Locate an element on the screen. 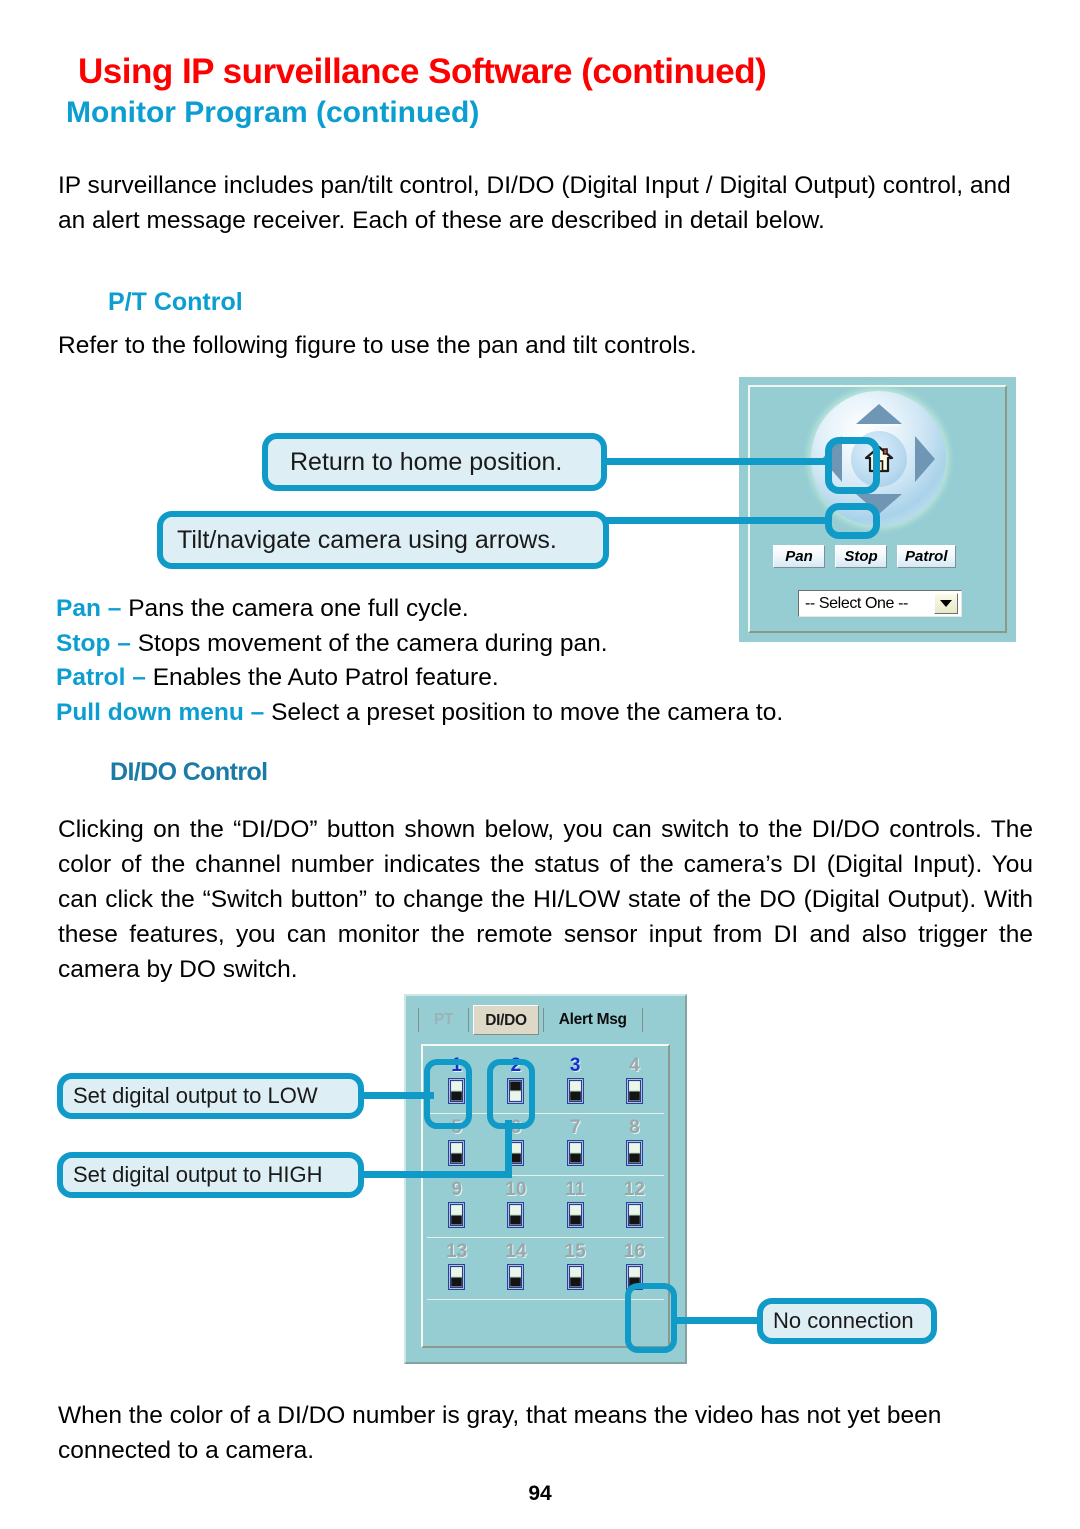 This screenshot has height=1529, width=1080. dido-channel-10: 10 is located at coordinates (515, 1206).